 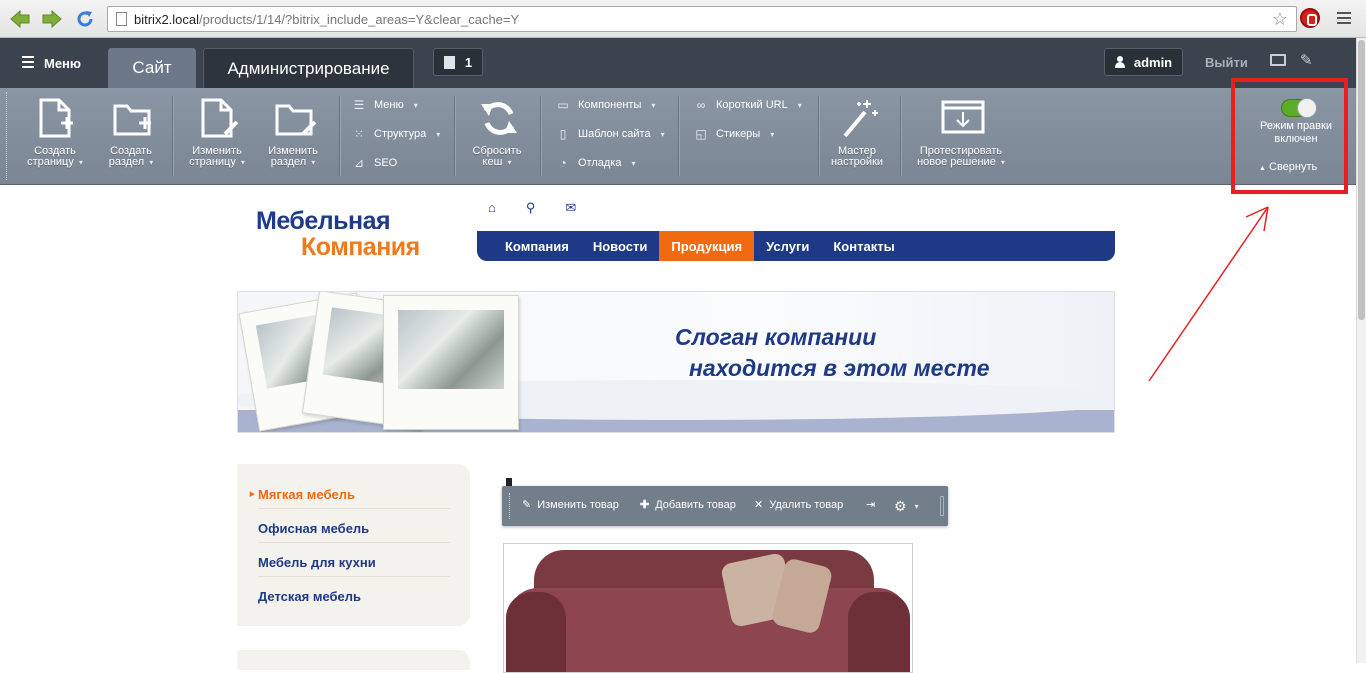 What do you see at coordinates (708, 608) in the screenshot?
I see `product-image` at bounding box center [708, 608].